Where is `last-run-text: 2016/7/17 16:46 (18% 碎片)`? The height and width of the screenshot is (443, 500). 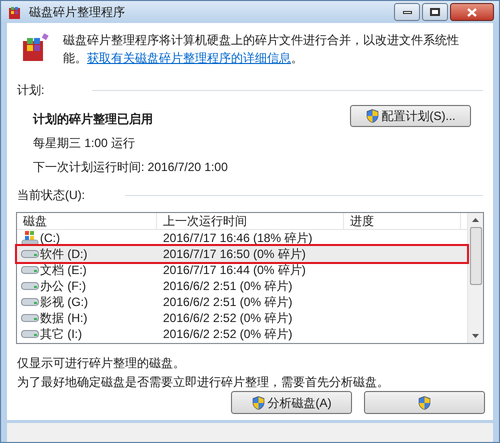
last-run-text: 2016/7/17 16:46 (18% 碎片) is located at coordinates (237, 238).